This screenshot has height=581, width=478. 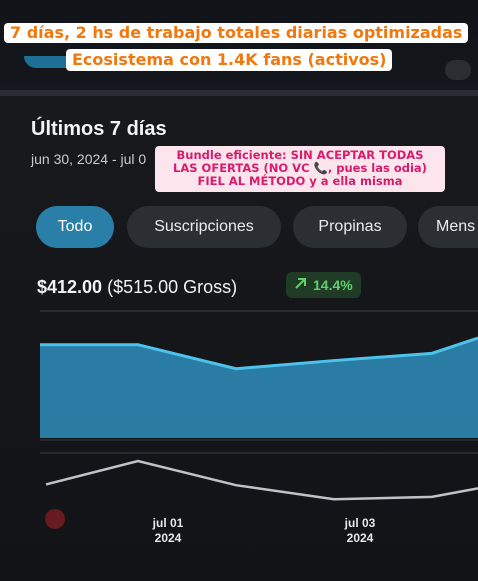 What do you see at coordinates (261, 480) in the screenshot?
I see `navigator-line` at bounding box center [261, 480].